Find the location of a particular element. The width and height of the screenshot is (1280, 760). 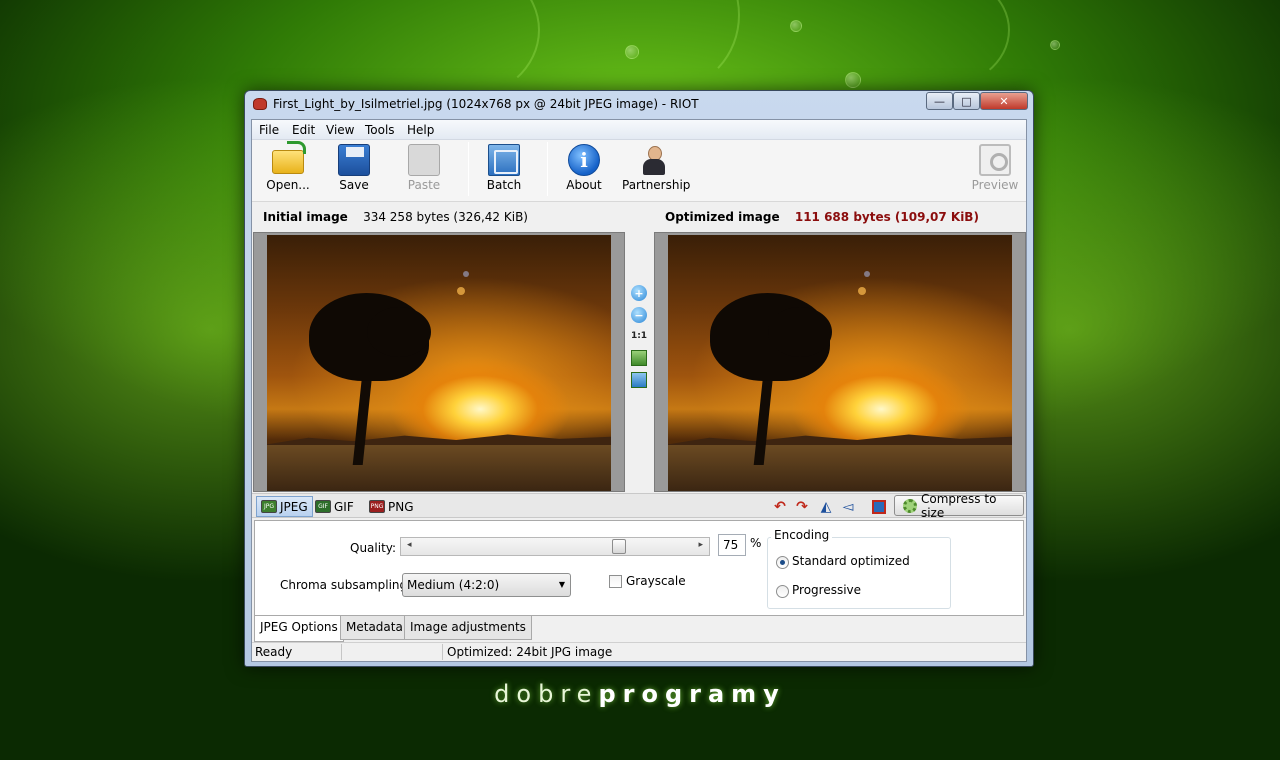

close-icon: ✕ is located at coordinates (1004, 101).